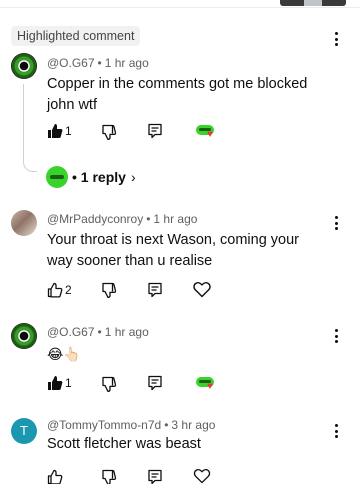 This screenshot has height=484, width=360. I want to click on view-replies-link: • 1 reply ›, so click(104, 177).